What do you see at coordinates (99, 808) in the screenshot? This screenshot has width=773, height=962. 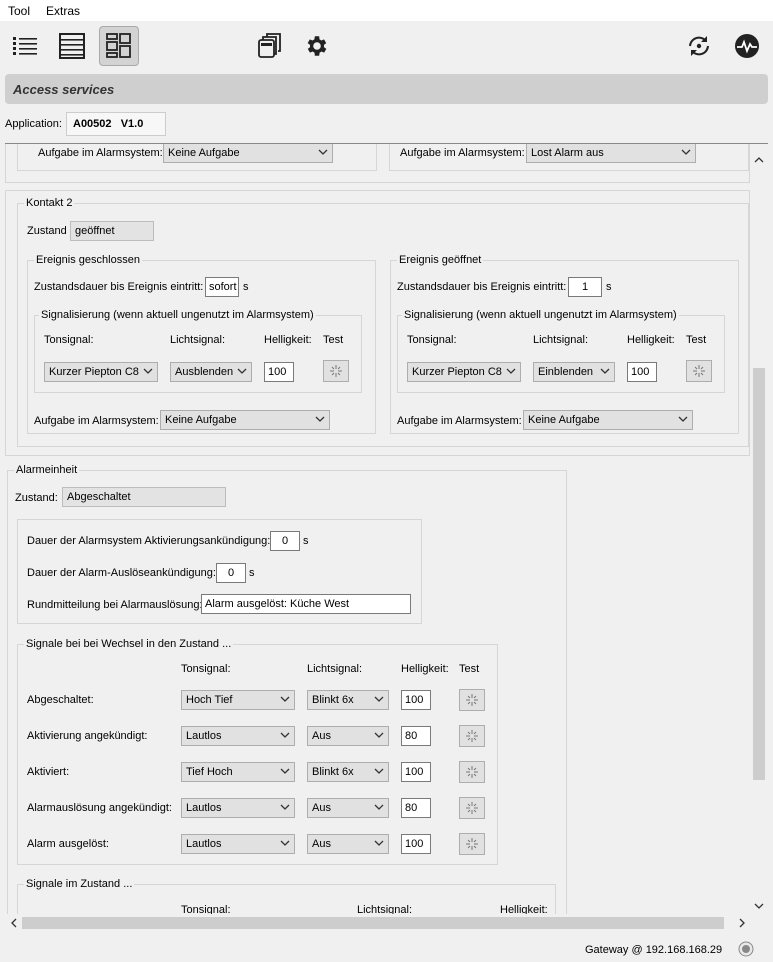 I see `signal-row-label: Alarmauslösung angekündigt:` at bounding box center [99, 808].